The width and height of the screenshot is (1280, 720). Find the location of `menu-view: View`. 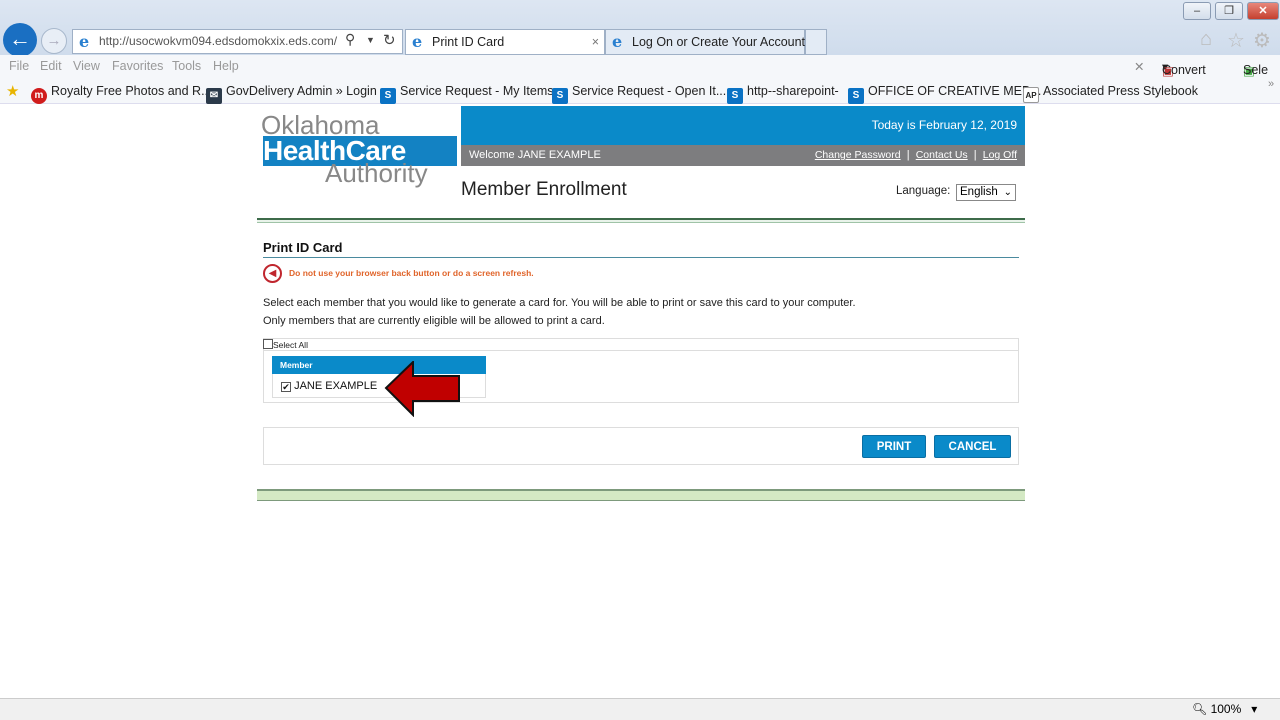

menu-view: View is located at coordinates (86, 66).